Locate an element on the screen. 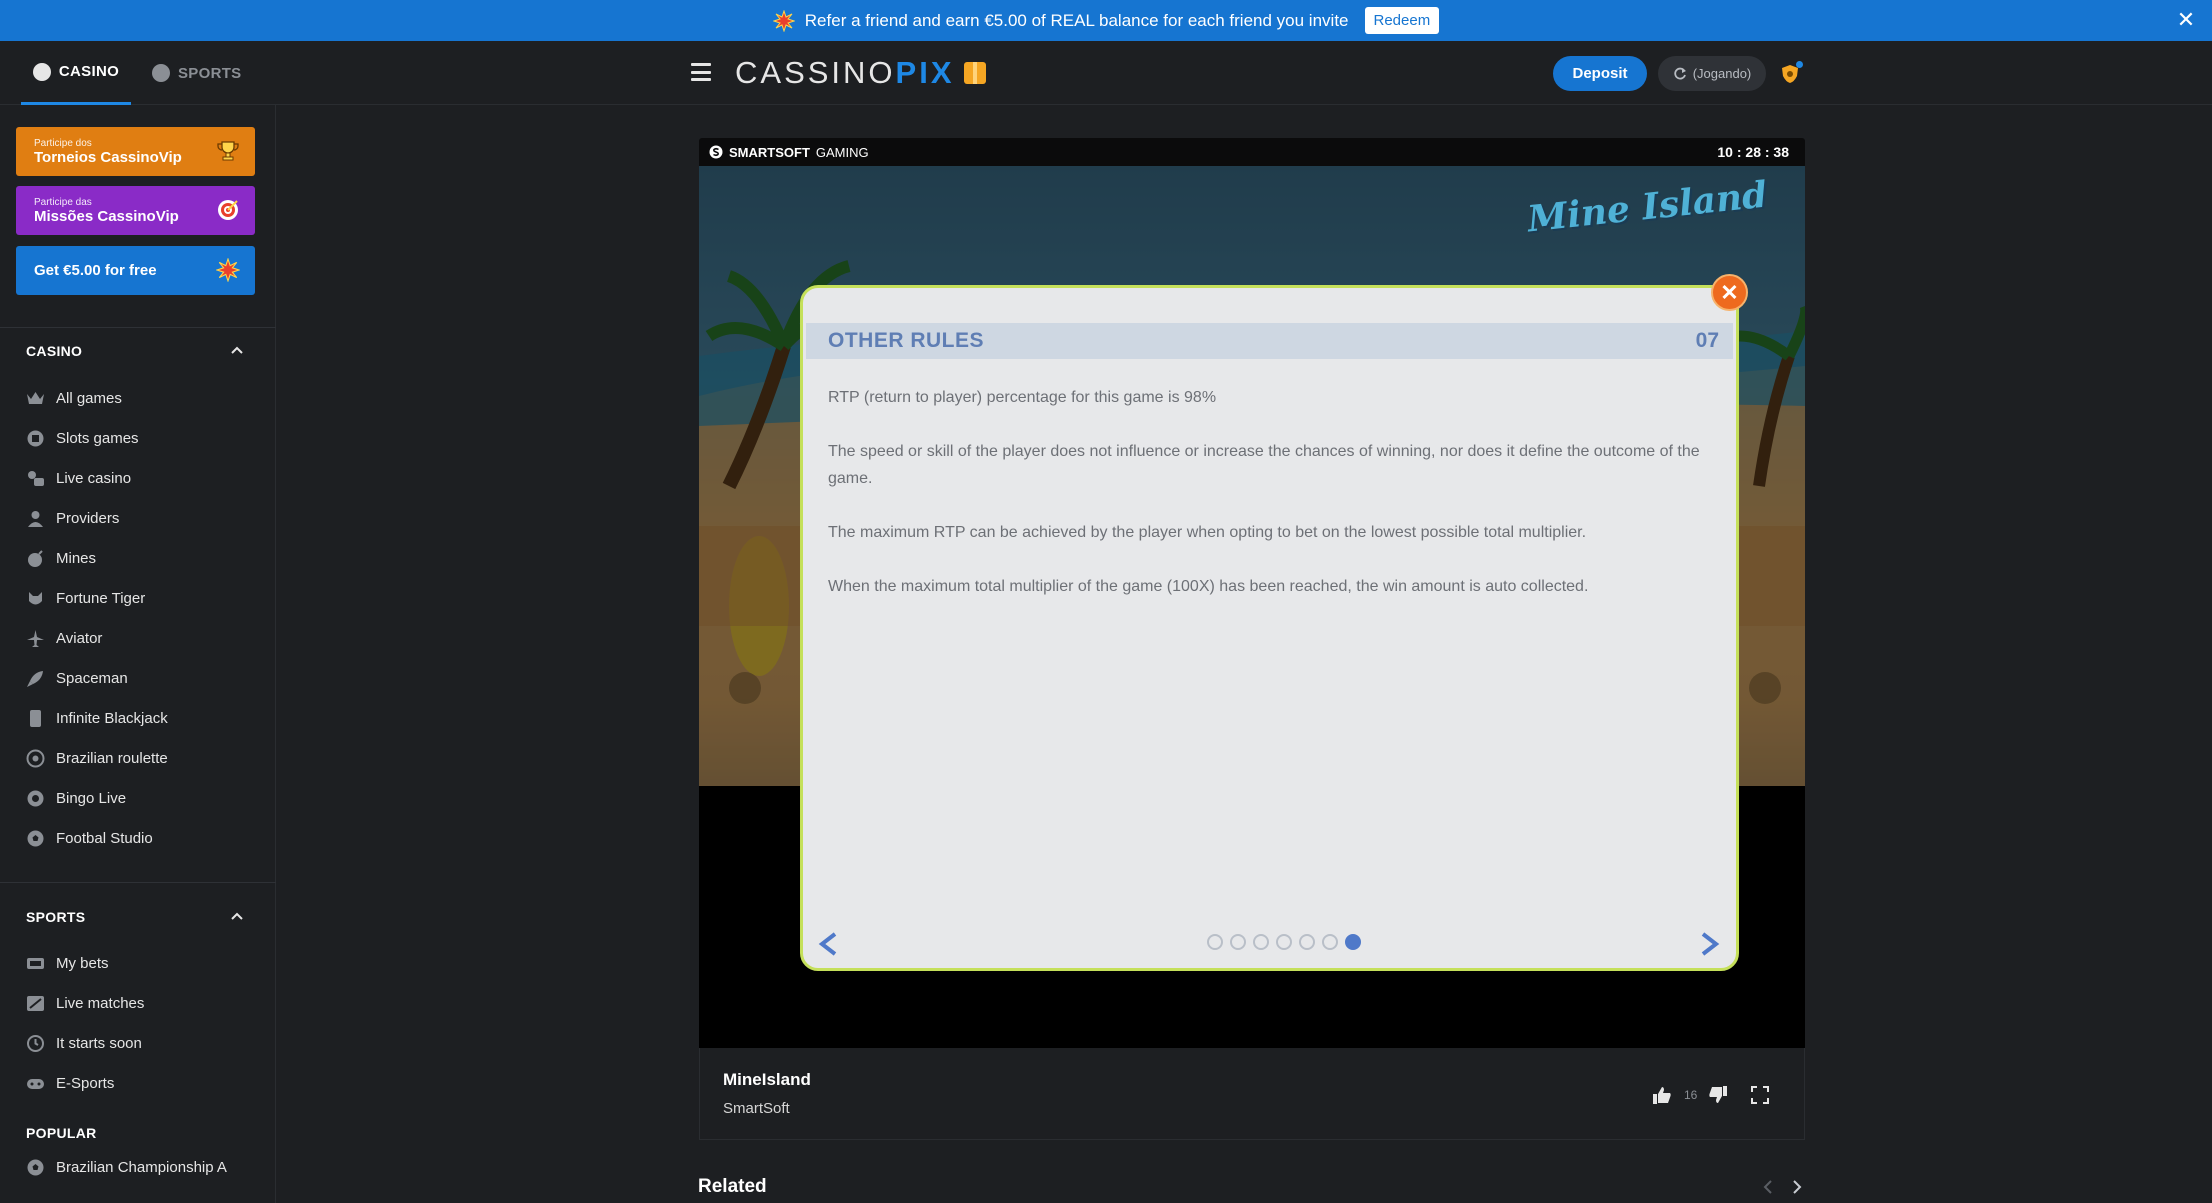 The width and height of the screenshot is (2212, 1203). promo-missions: Participe das Missões CassinoVip is located at coordinates (135, 210).